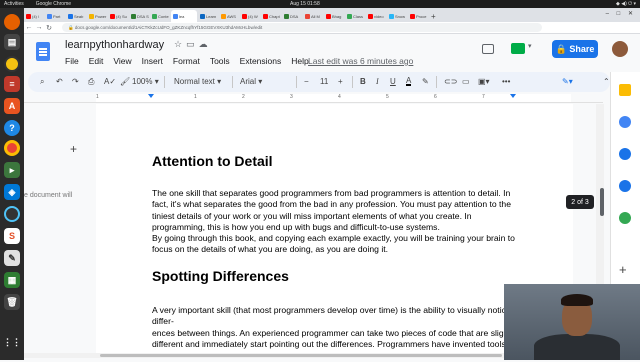 Image resolution: width=640 pixels, height=362 pixels. What do you see at coordinates (377, 81) in the screenshot?
I see `italic-icon: I` at bounding box center [377, 81].